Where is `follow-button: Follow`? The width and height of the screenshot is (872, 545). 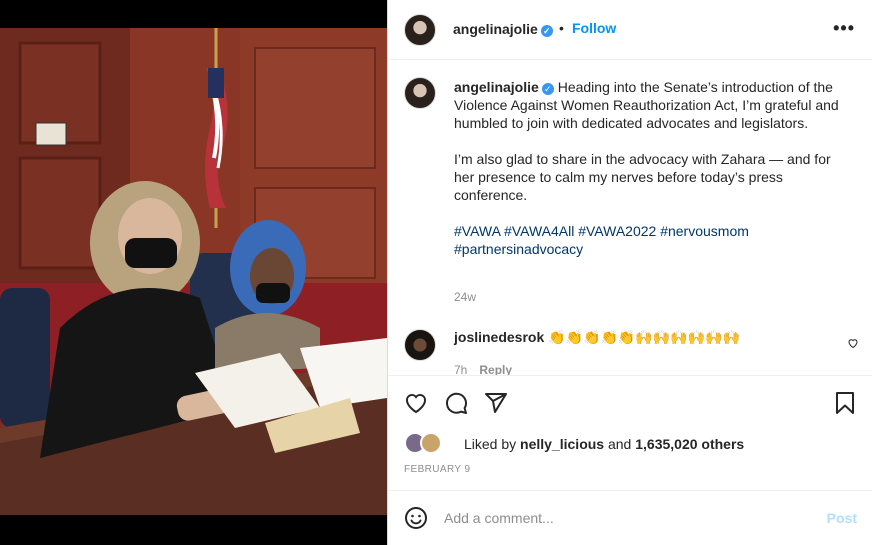 follow-button: Follow is located at coordinates (594, 28).